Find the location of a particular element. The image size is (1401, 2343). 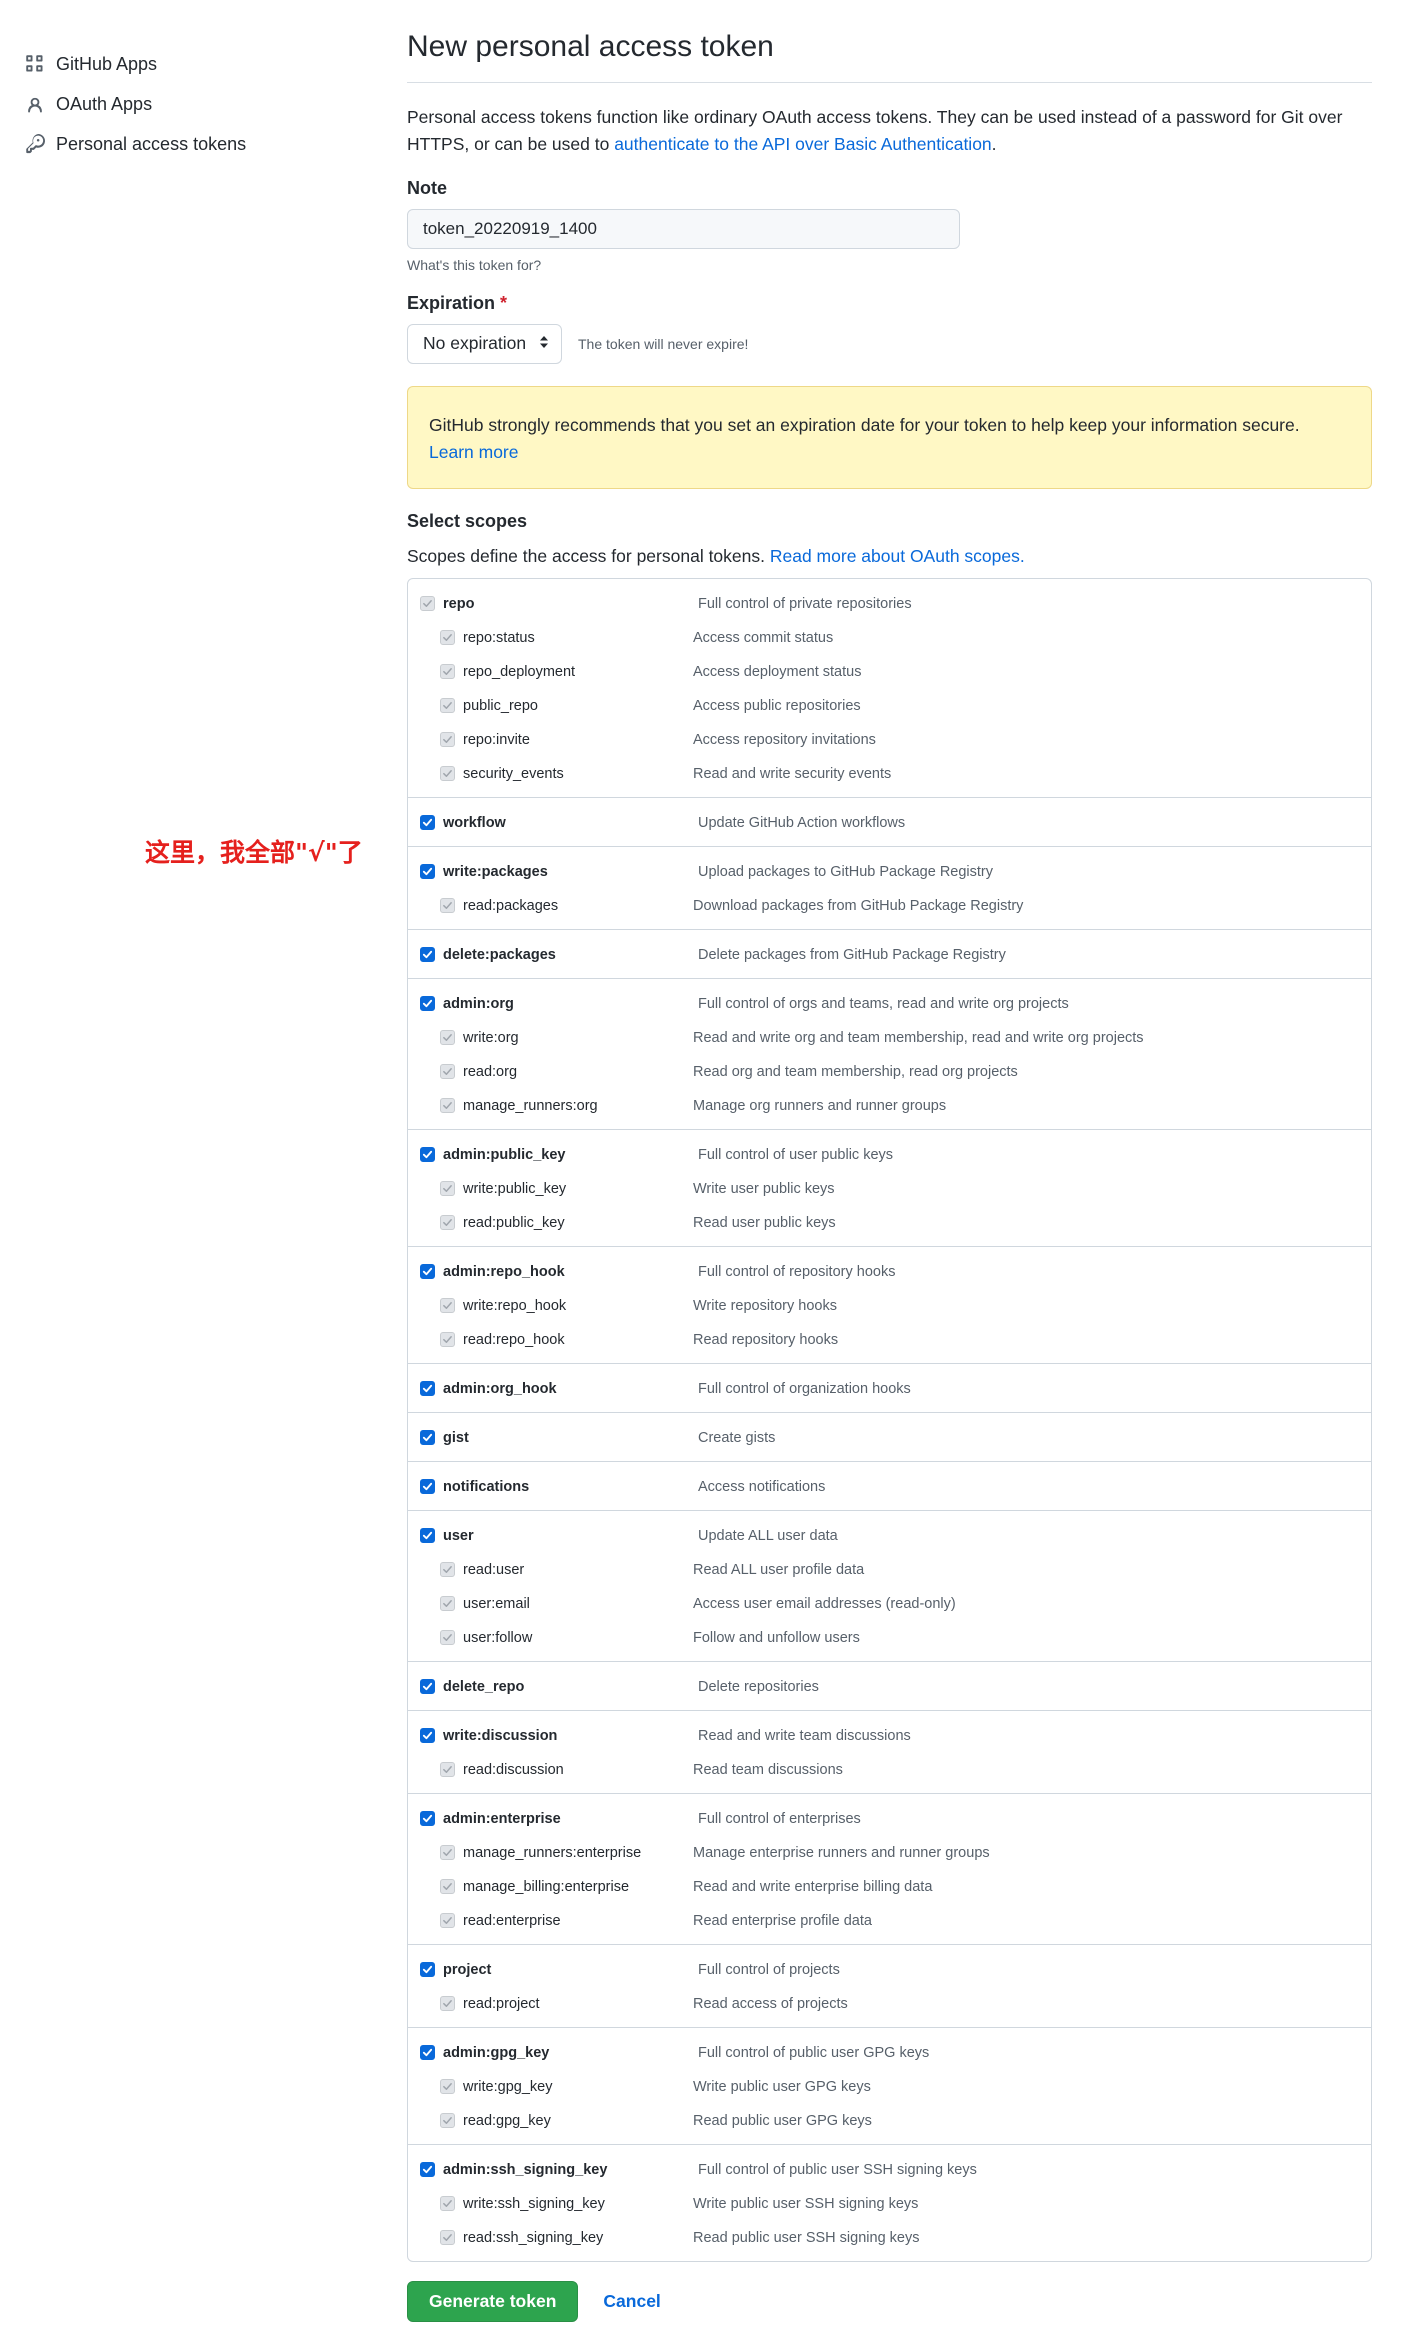

sidebar-item-personal-access-tokens: Personal access tokens is located at coordinates (174, 144).